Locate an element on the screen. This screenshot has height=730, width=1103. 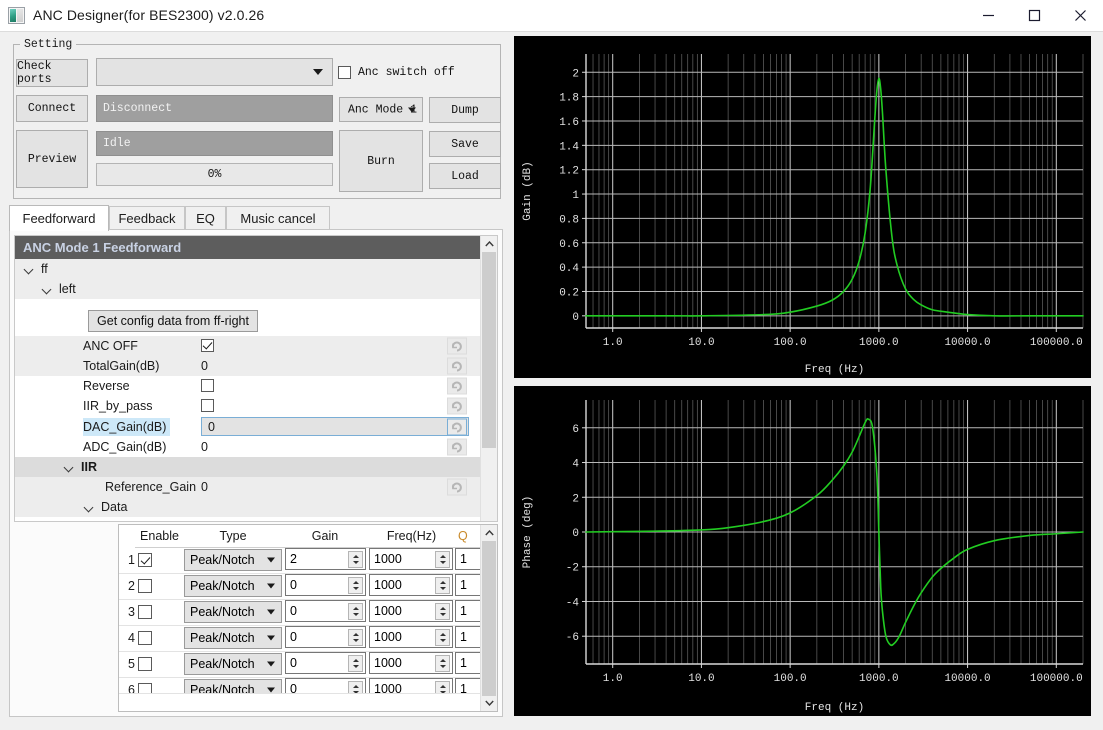
table-row: 5 Peak/Notch 0 1000 1 is located at coordinates (300, 664).